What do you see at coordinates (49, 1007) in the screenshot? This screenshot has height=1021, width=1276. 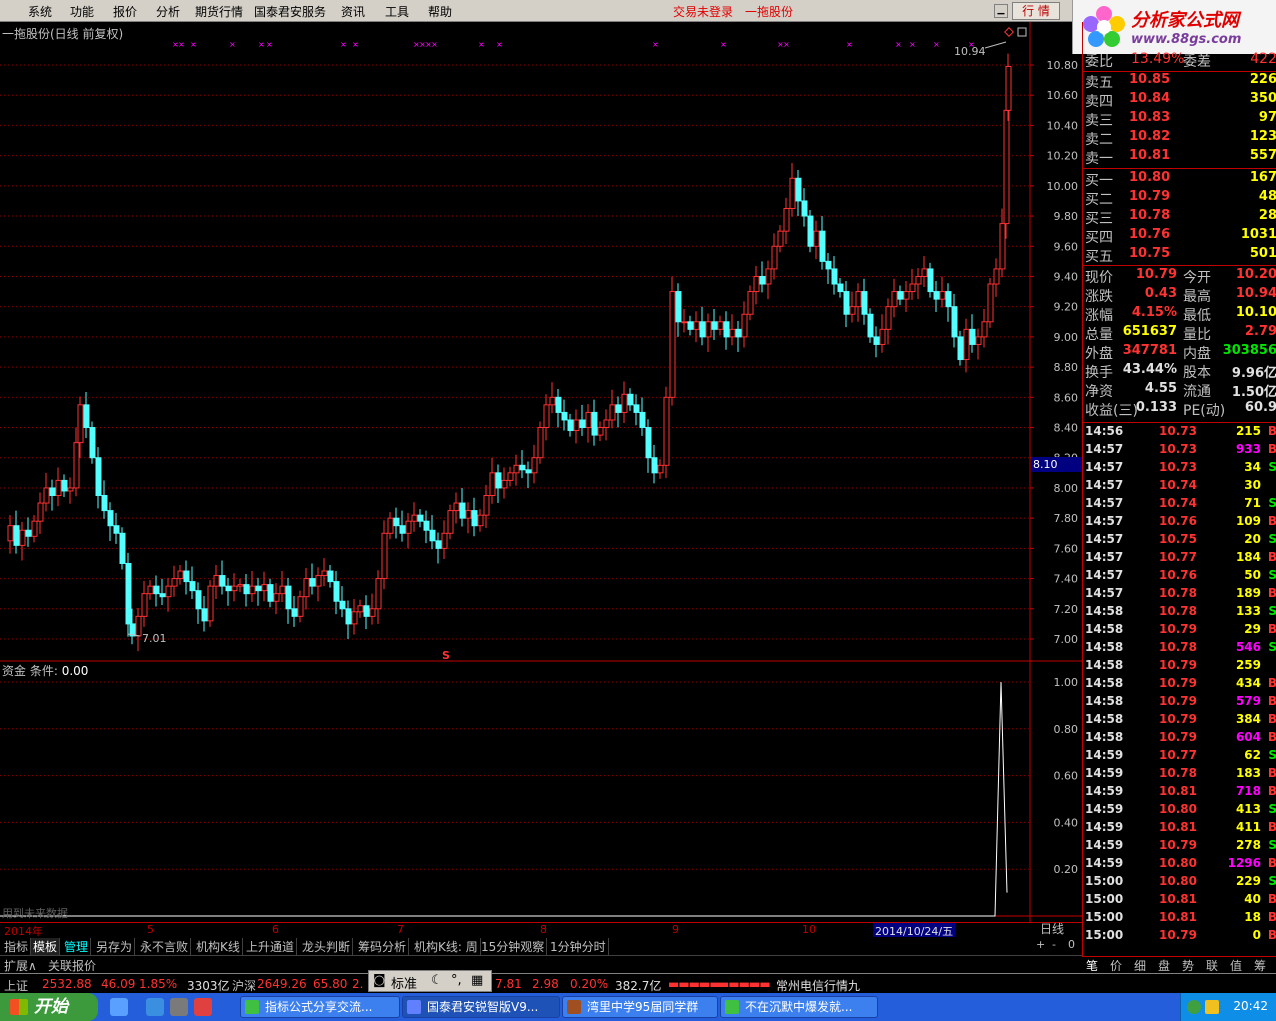 I see `start-button: 开始` at bounding box center [49, 1007].